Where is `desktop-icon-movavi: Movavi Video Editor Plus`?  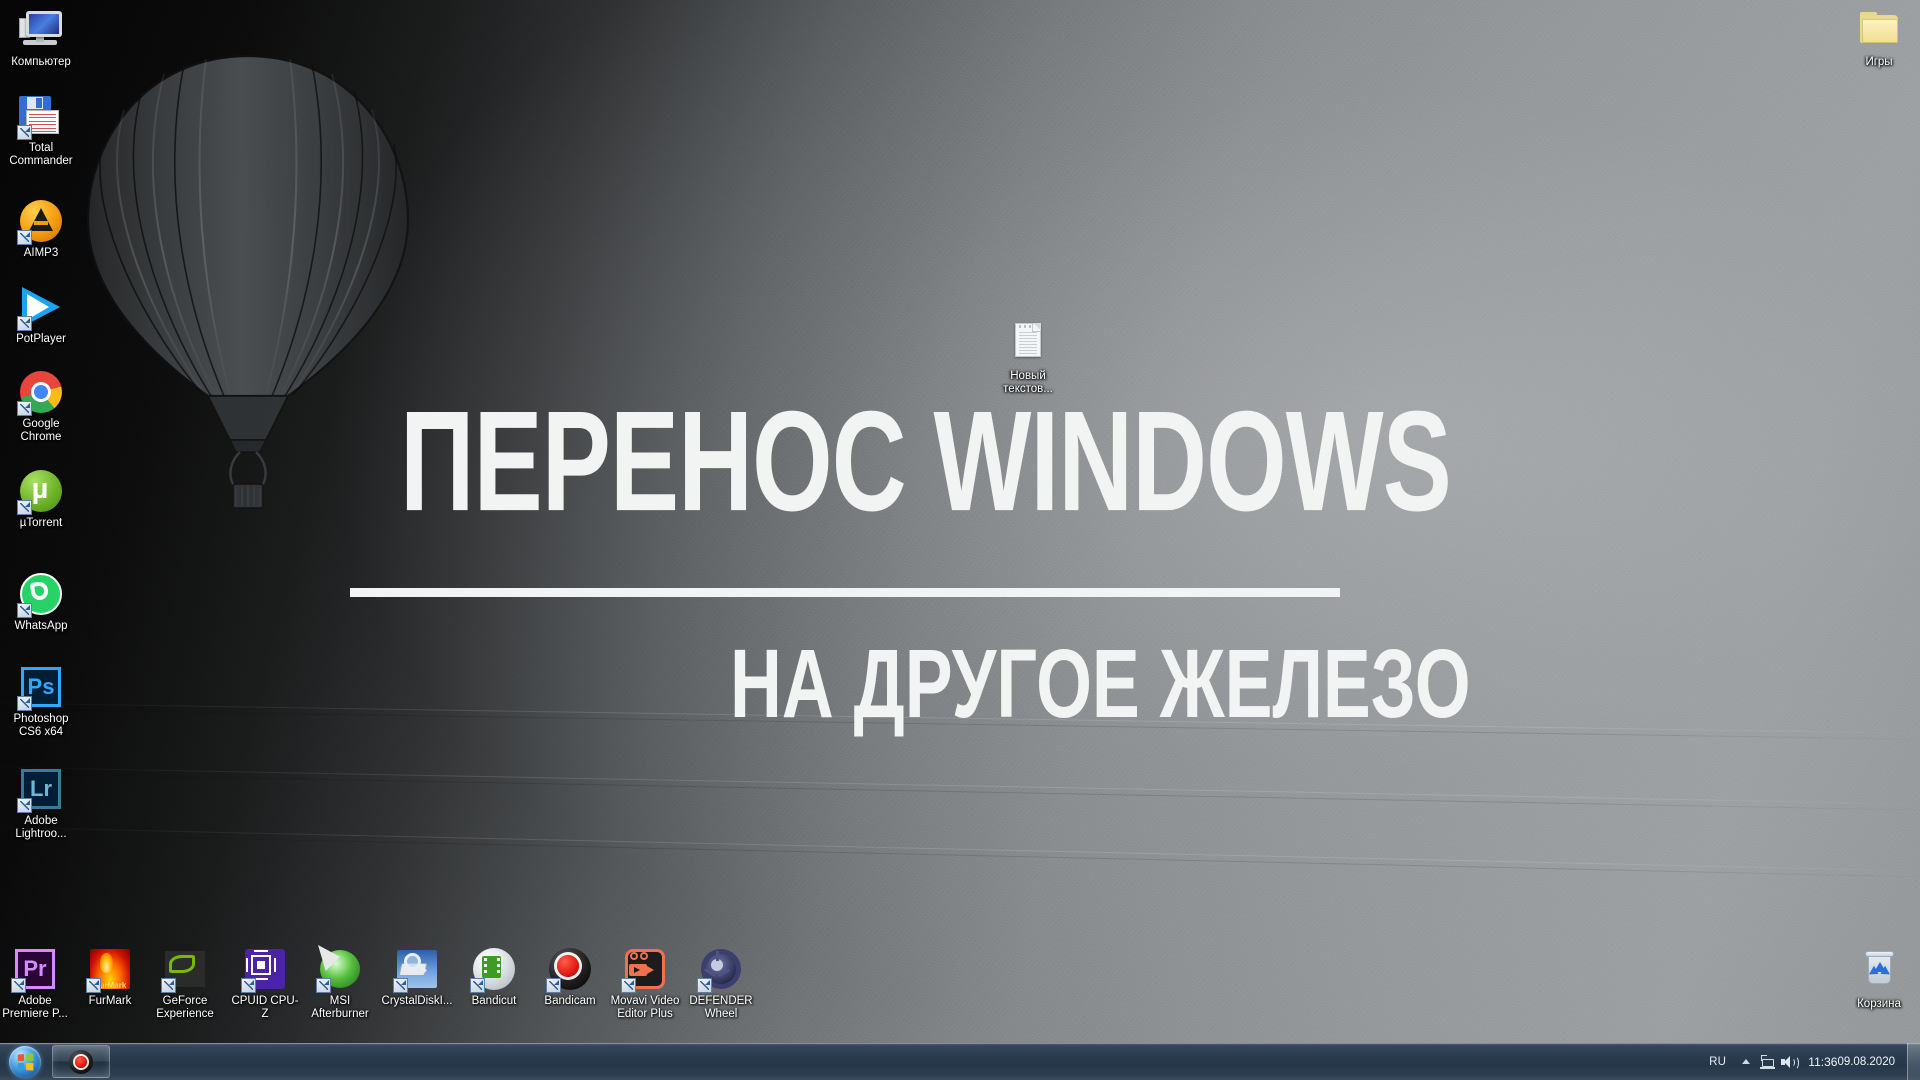
desktop-icon-movavi: Movavi Video Editor Plus is located at coordinates (645, 982).